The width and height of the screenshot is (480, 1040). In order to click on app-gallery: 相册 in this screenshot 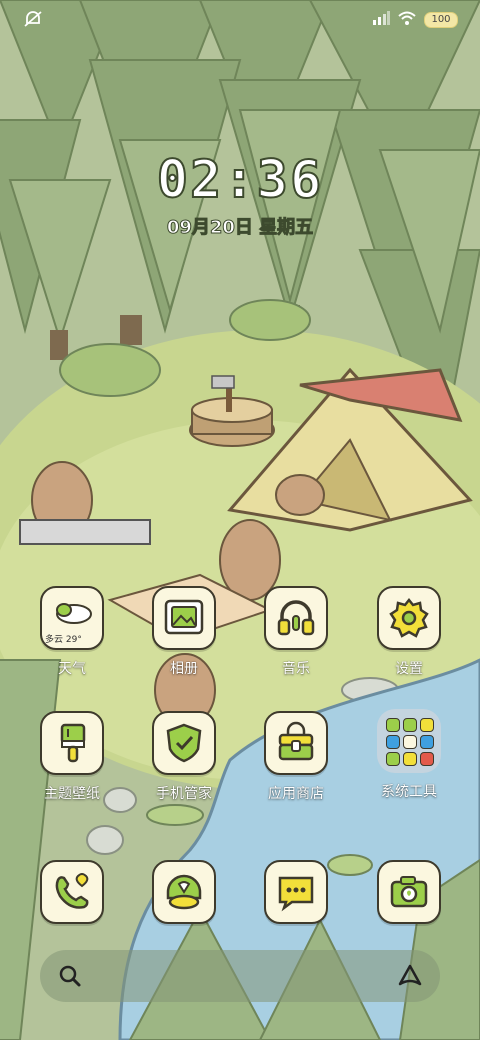, I will do `click(184, 632)`.